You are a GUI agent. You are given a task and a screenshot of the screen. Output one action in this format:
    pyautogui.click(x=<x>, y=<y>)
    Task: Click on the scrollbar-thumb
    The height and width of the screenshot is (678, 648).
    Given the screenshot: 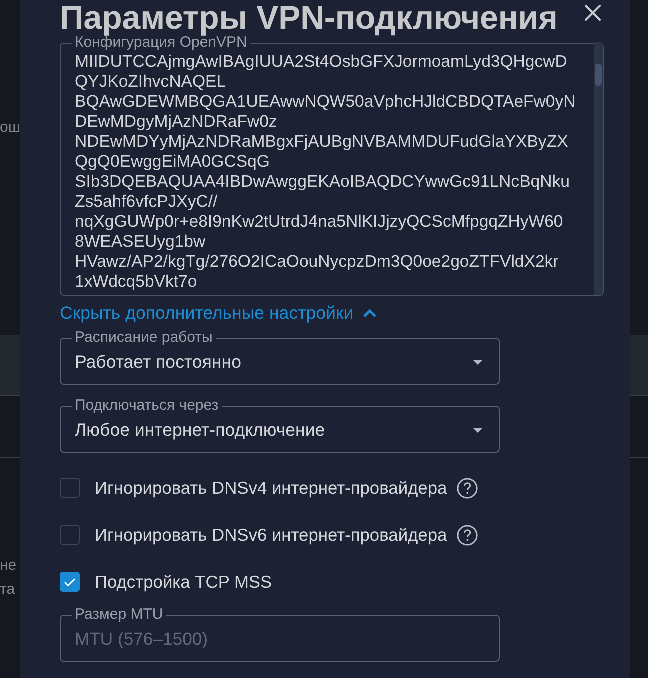 What is the action you would take?
    pyautogui.click(x=598, y=75)
    